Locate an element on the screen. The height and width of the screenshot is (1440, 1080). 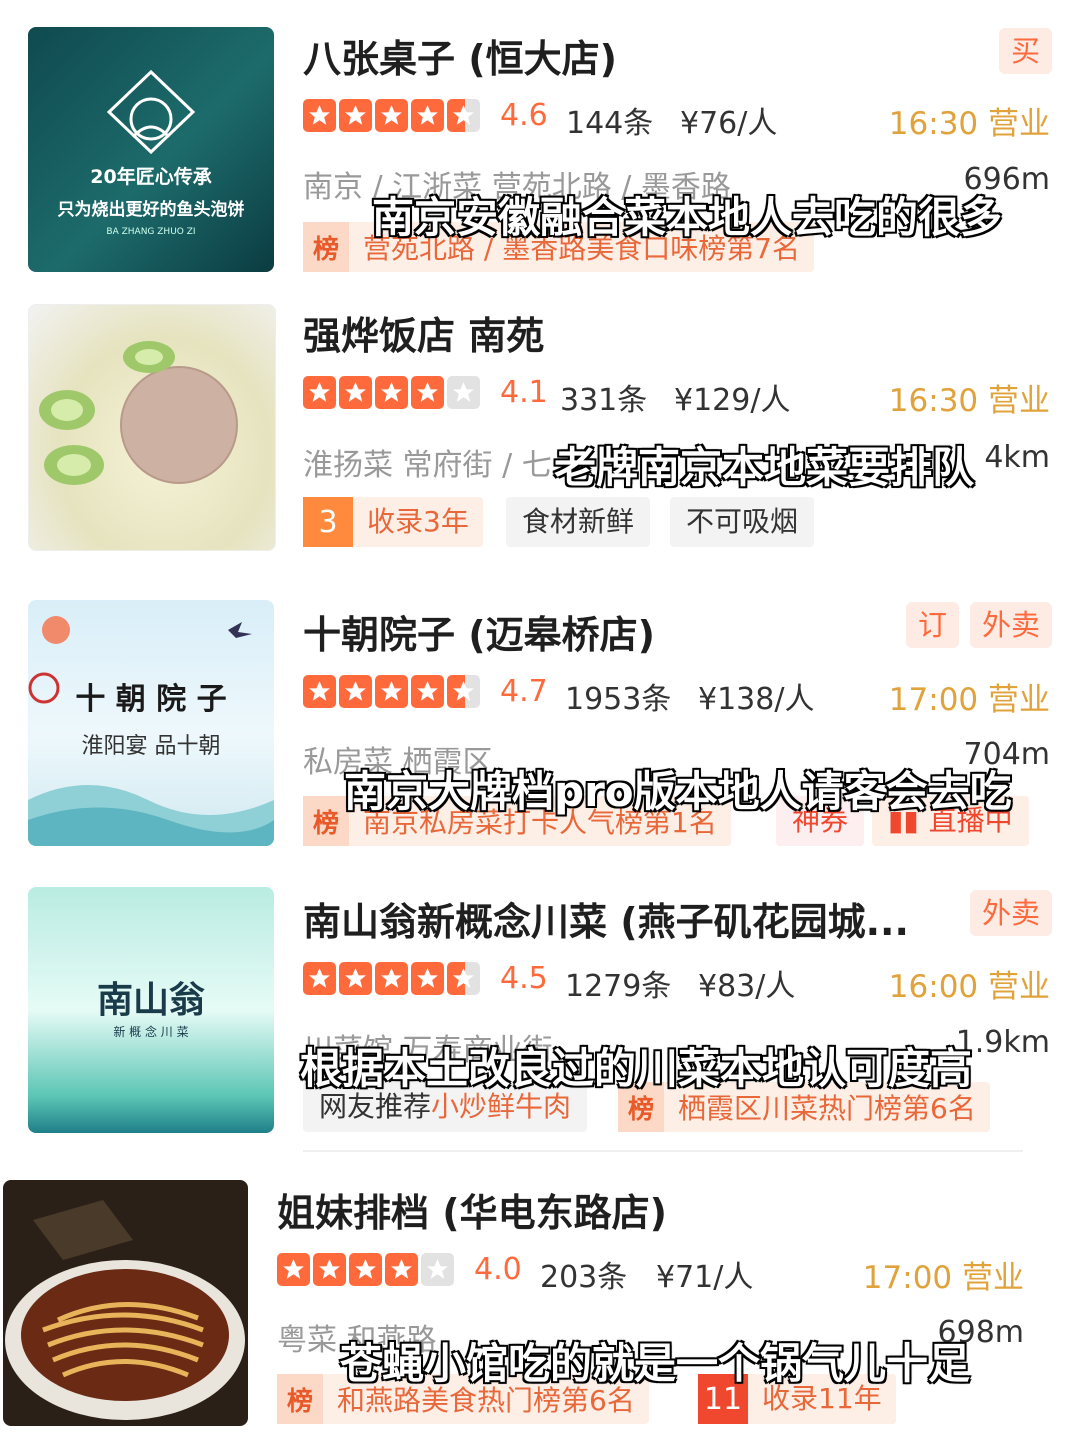
review-count: 1953条 is located at coordinates (618, 699).